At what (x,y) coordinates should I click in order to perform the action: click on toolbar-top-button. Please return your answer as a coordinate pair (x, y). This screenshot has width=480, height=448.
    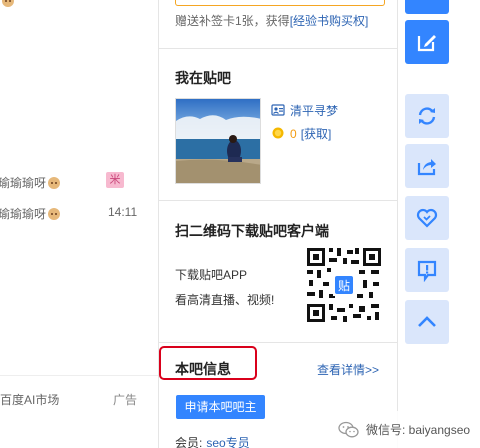
    Looking at the image, I should click on (427, 7).